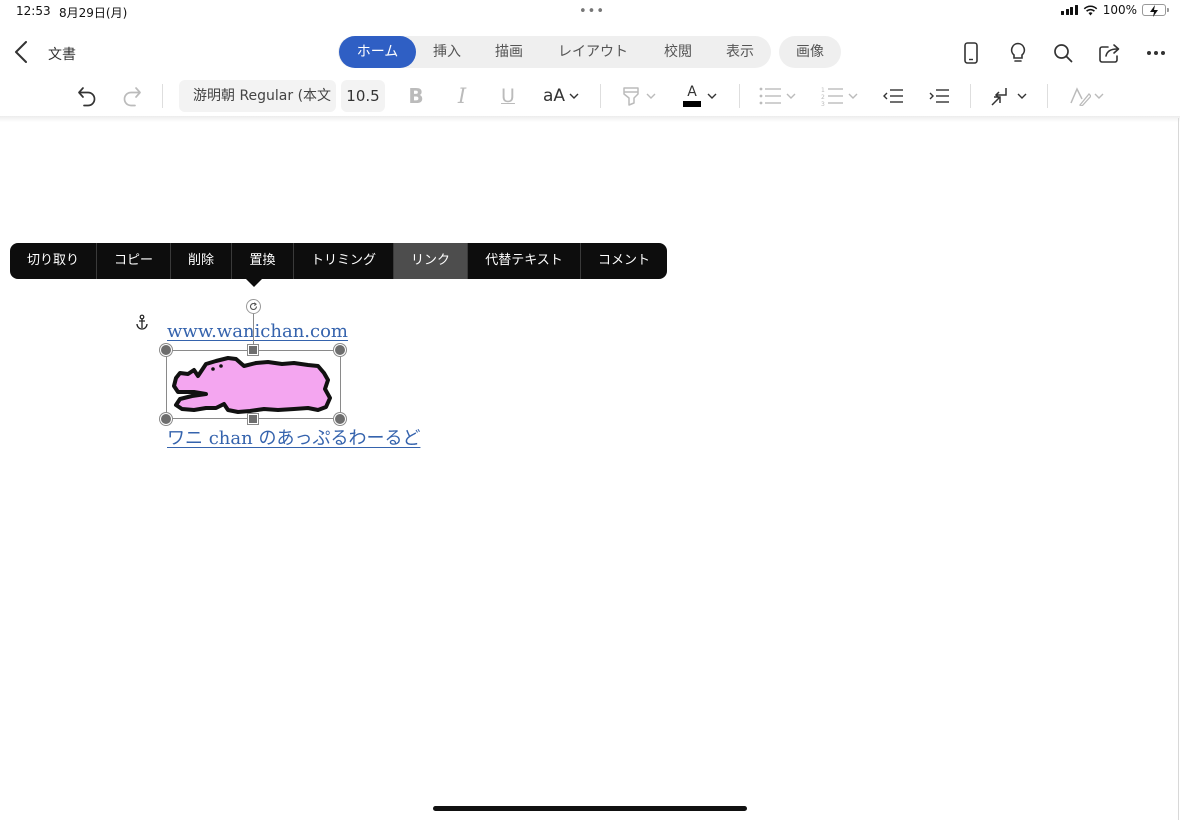 The image size is (1180, 820). What do you see at coordinates (62, 54) in the screenshot?
I see `document-title: 文書` at bounding box center [62, 54].